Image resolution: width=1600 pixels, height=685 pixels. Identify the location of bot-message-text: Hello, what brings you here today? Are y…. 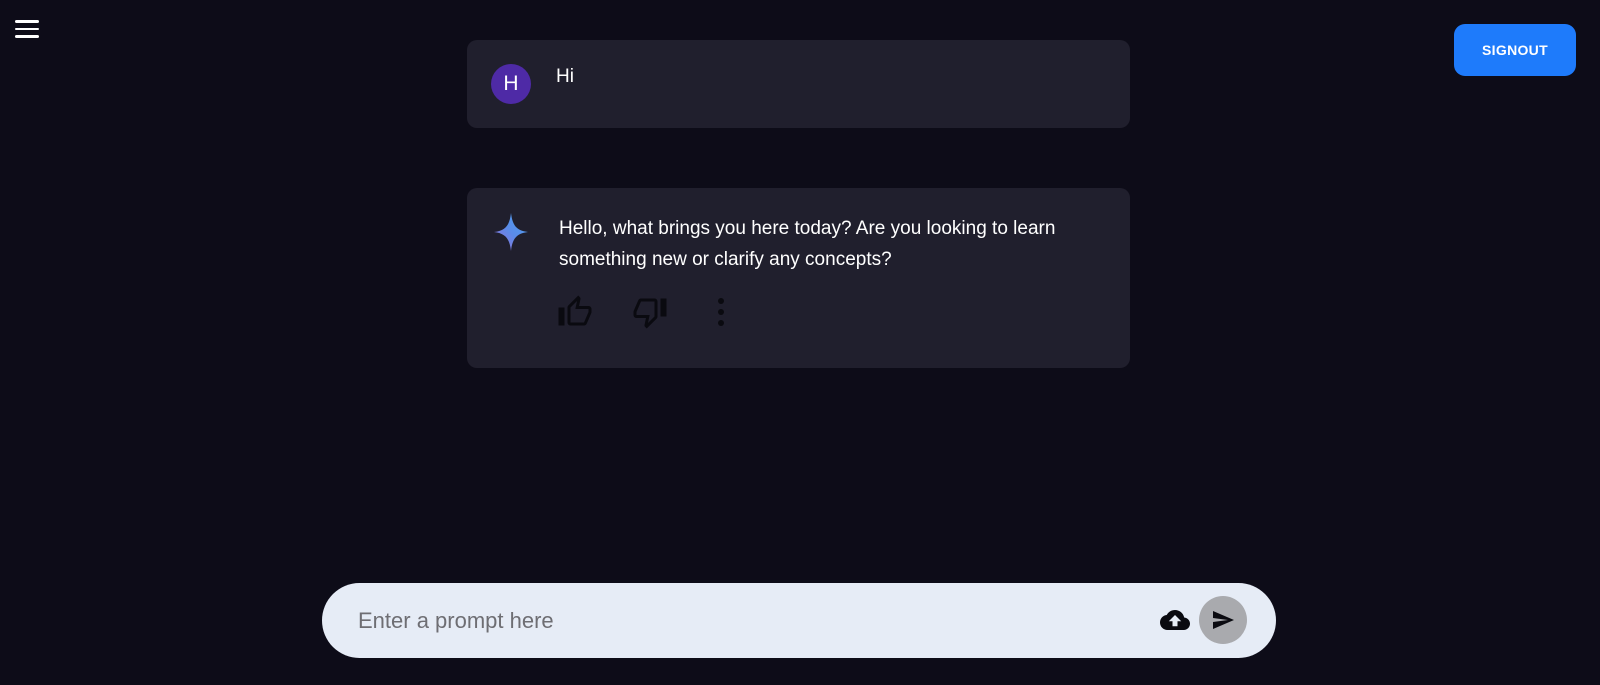
(807, 244).